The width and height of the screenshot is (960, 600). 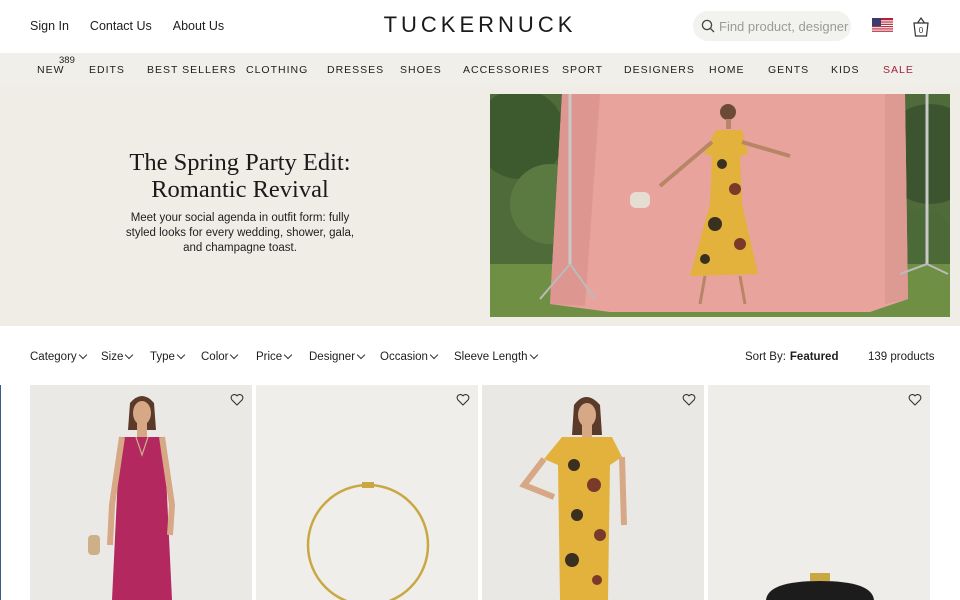 What do you see at coordinates (708, 26) in the screenshot?
I see `search-icon` at bounding box center [708, 26].